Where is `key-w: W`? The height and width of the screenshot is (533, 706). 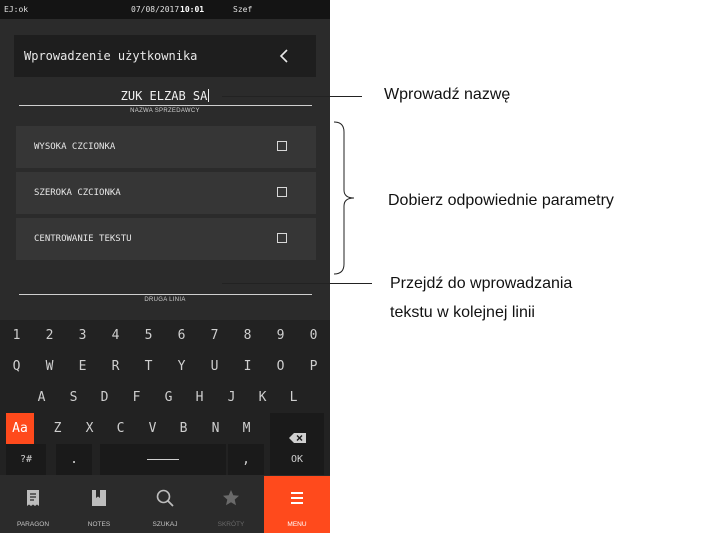 key-w: W is located at coordinates (49, 366).